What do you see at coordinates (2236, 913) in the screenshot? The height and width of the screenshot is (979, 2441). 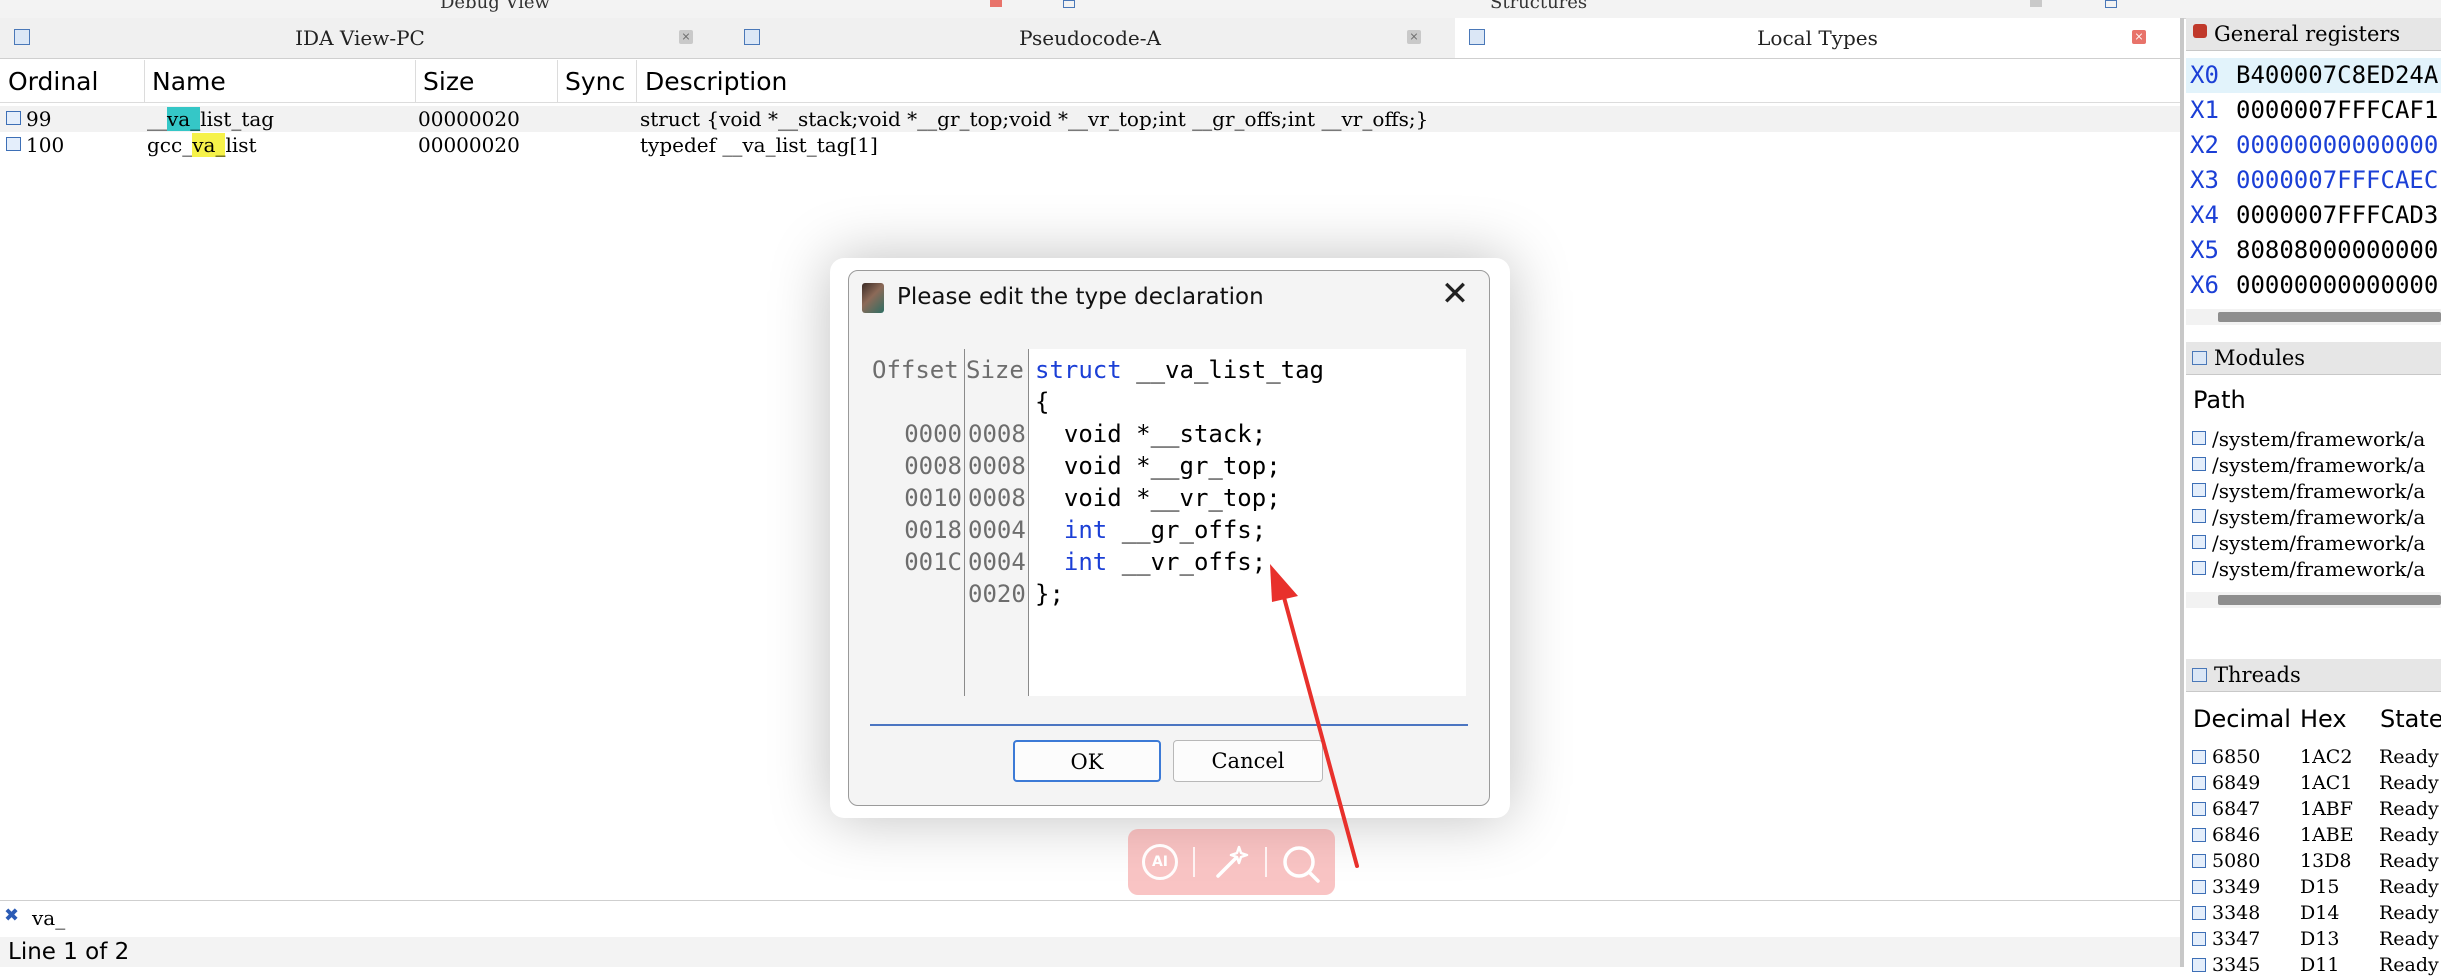 I see `thread-decimal: 3348` at bounding box center [2236, 913].